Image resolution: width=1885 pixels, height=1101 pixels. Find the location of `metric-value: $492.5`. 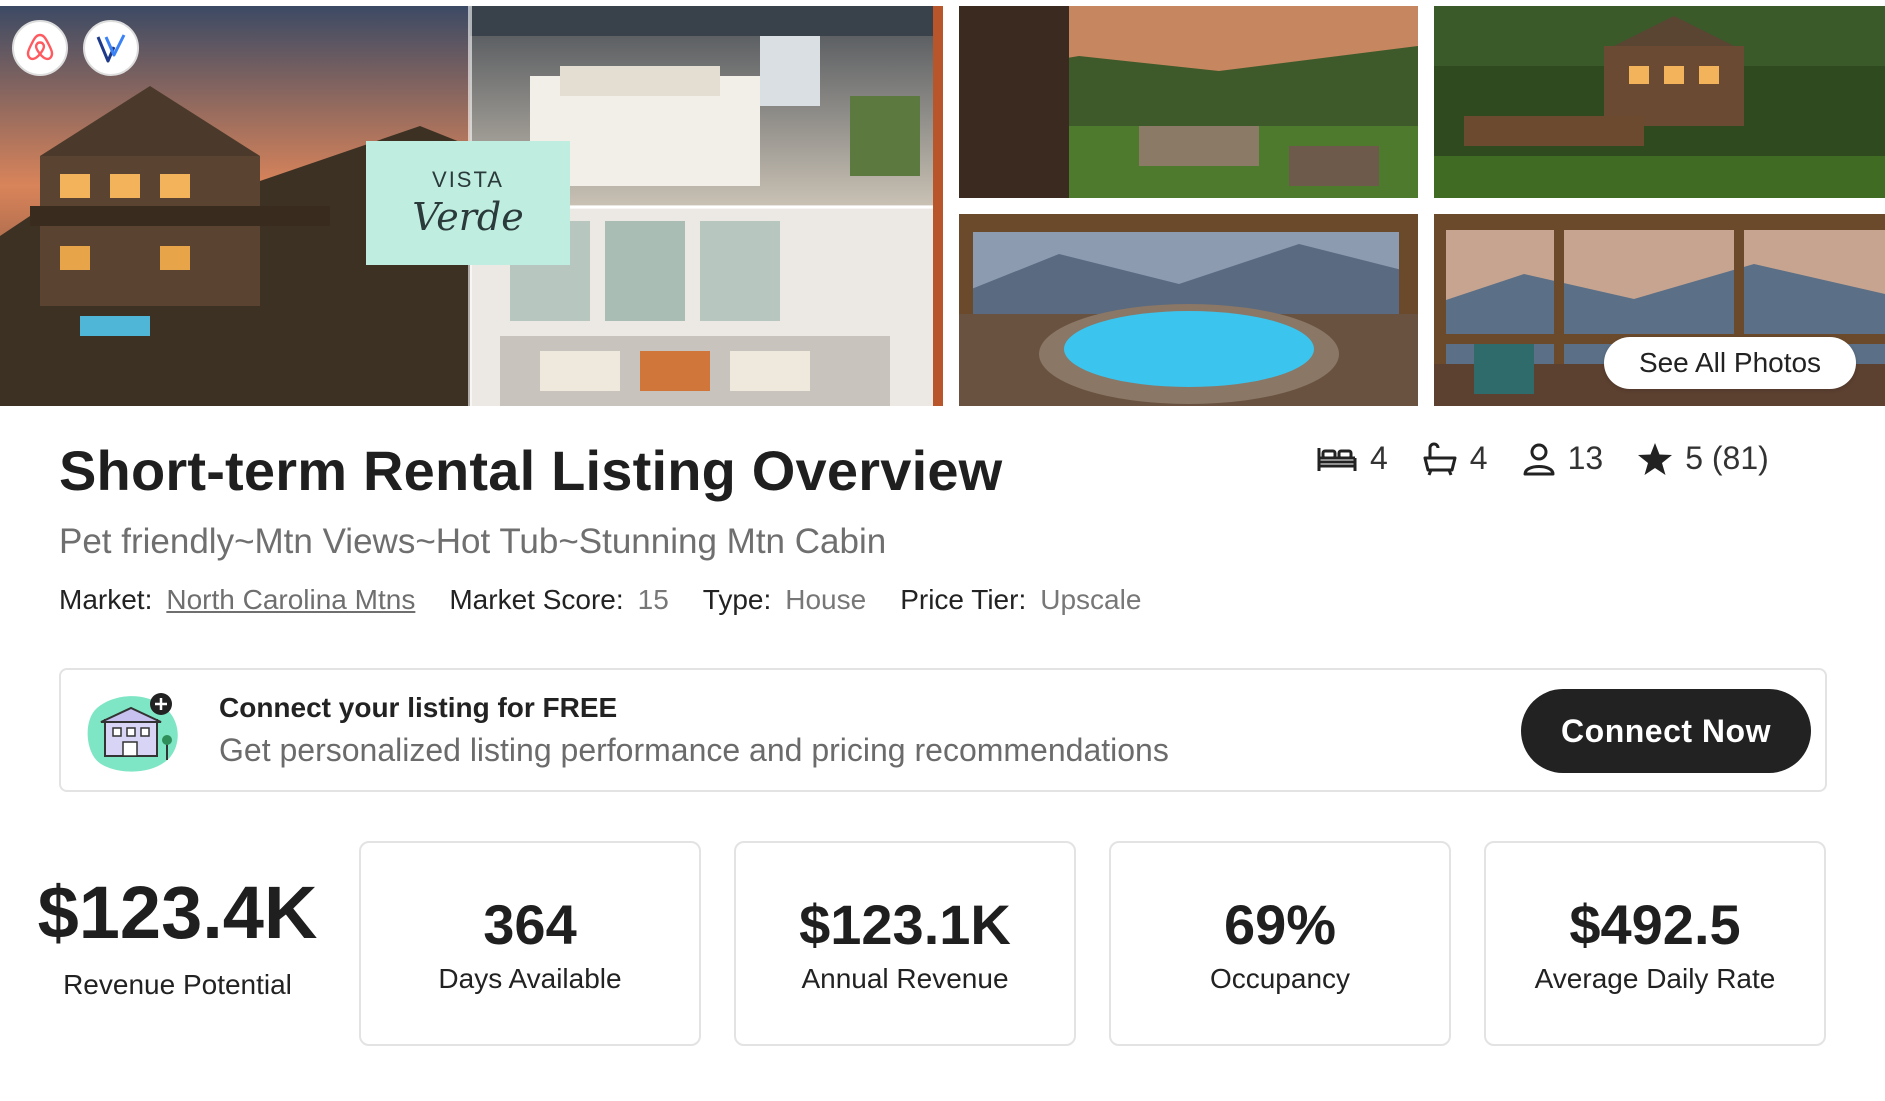

metric-value: $492.5 is located at coordinates (1655, 924).